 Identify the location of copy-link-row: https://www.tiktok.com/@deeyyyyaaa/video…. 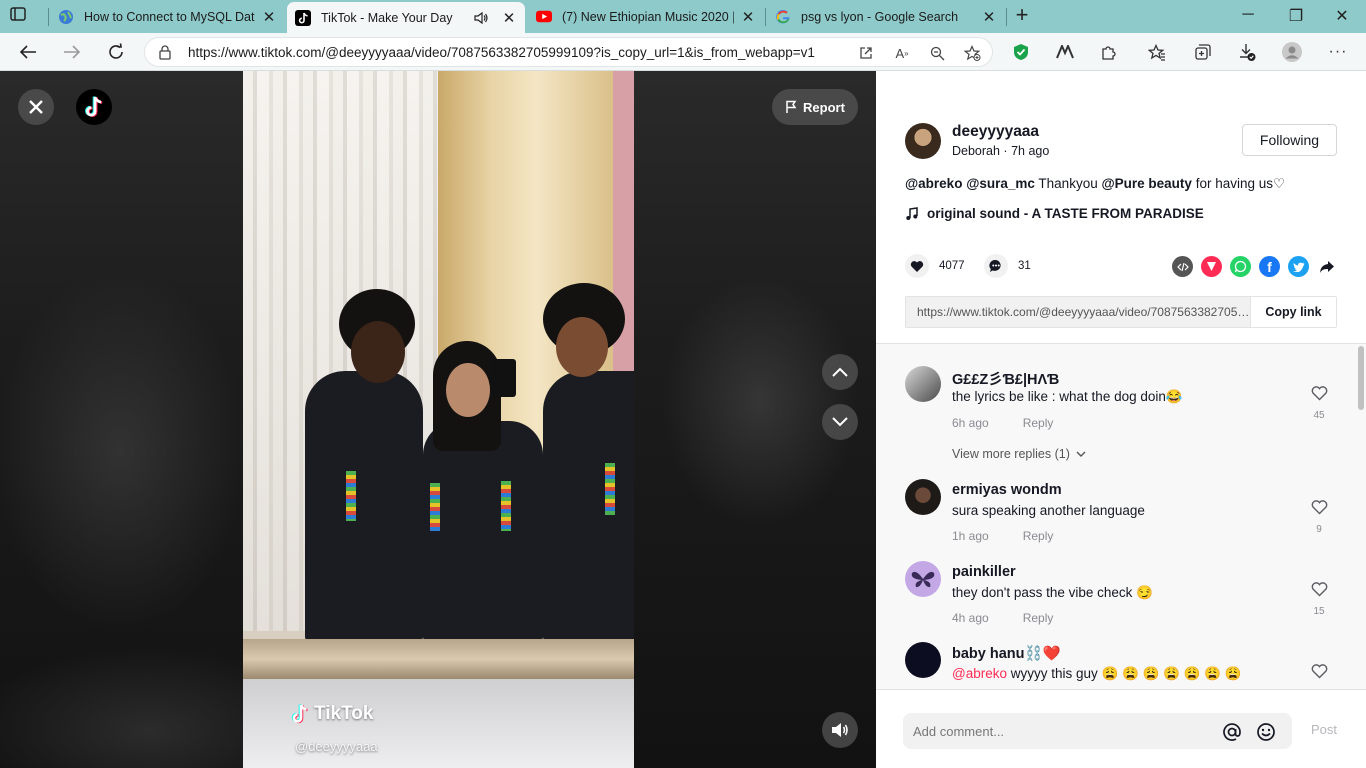
(1121, 312).